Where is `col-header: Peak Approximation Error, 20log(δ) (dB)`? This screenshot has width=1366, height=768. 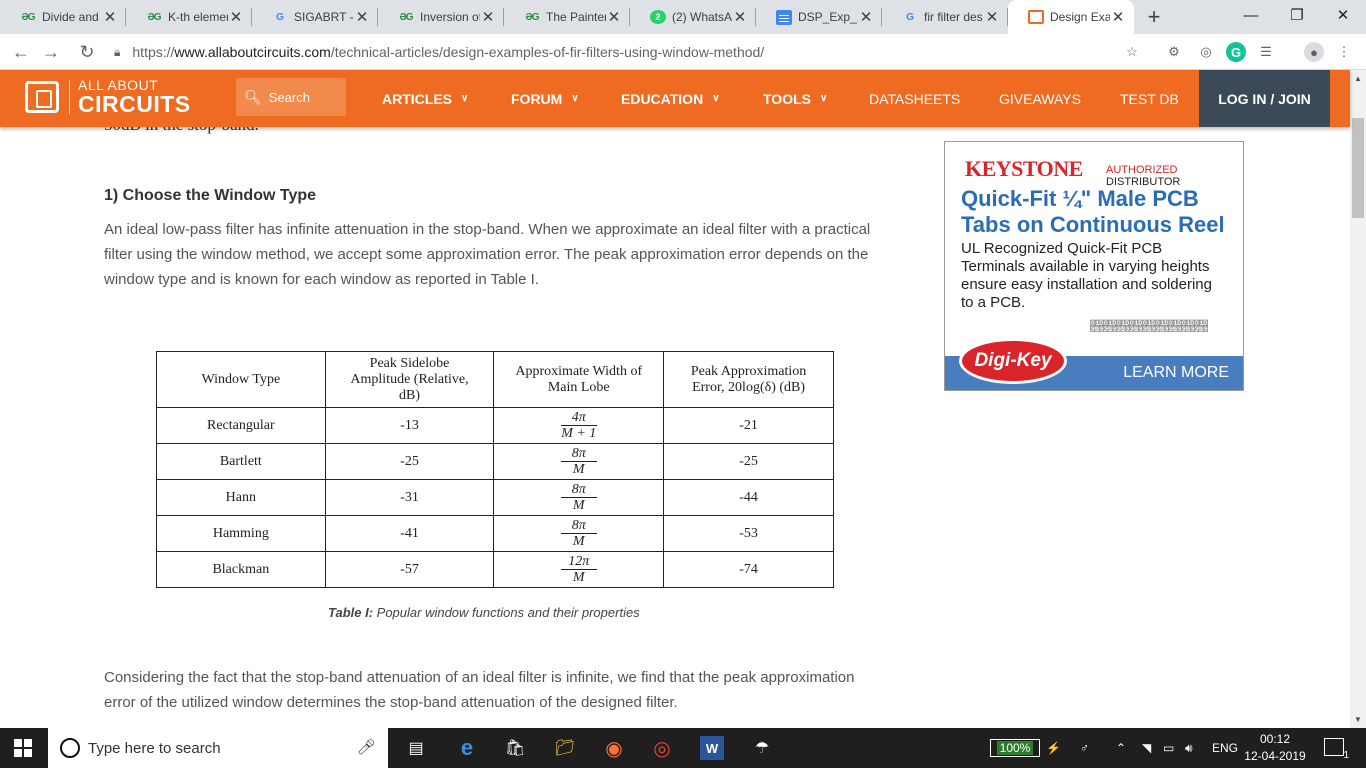
col-header: Peak Approximation Error, 20log(δ) (dB) is located at coordinates (748, 379).